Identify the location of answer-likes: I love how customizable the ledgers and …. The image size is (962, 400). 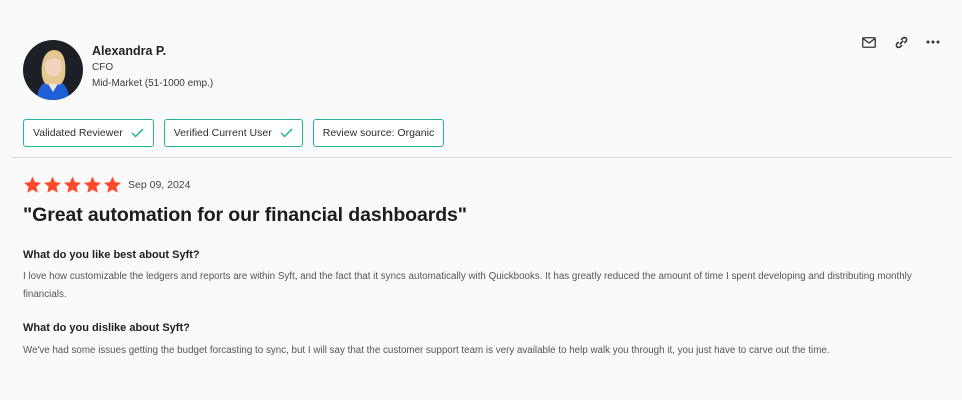
(467, 285).